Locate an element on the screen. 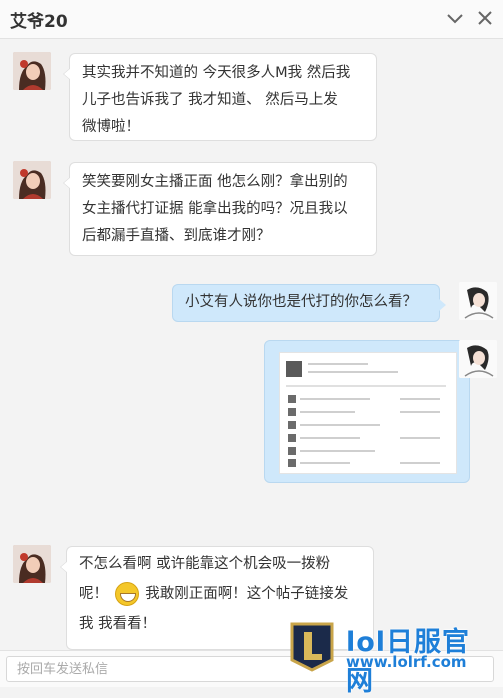 The width and height of the screenshot is (503, 698). forum-screenshot-image is located at coordinates (368, 413).